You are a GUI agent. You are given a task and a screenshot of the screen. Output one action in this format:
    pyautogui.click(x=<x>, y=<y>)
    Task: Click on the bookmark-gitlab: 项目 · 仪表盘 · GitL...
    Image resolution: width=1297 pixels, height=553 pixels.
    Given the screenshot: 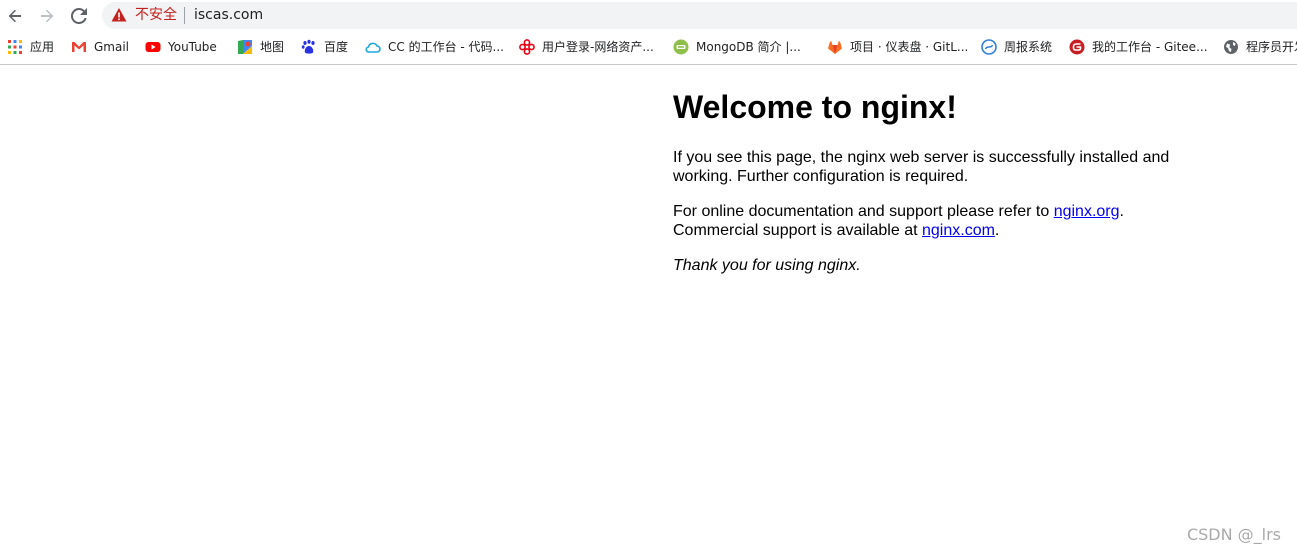 What is the action you would take?
    pyautogui.click(x=897, y=47)
    